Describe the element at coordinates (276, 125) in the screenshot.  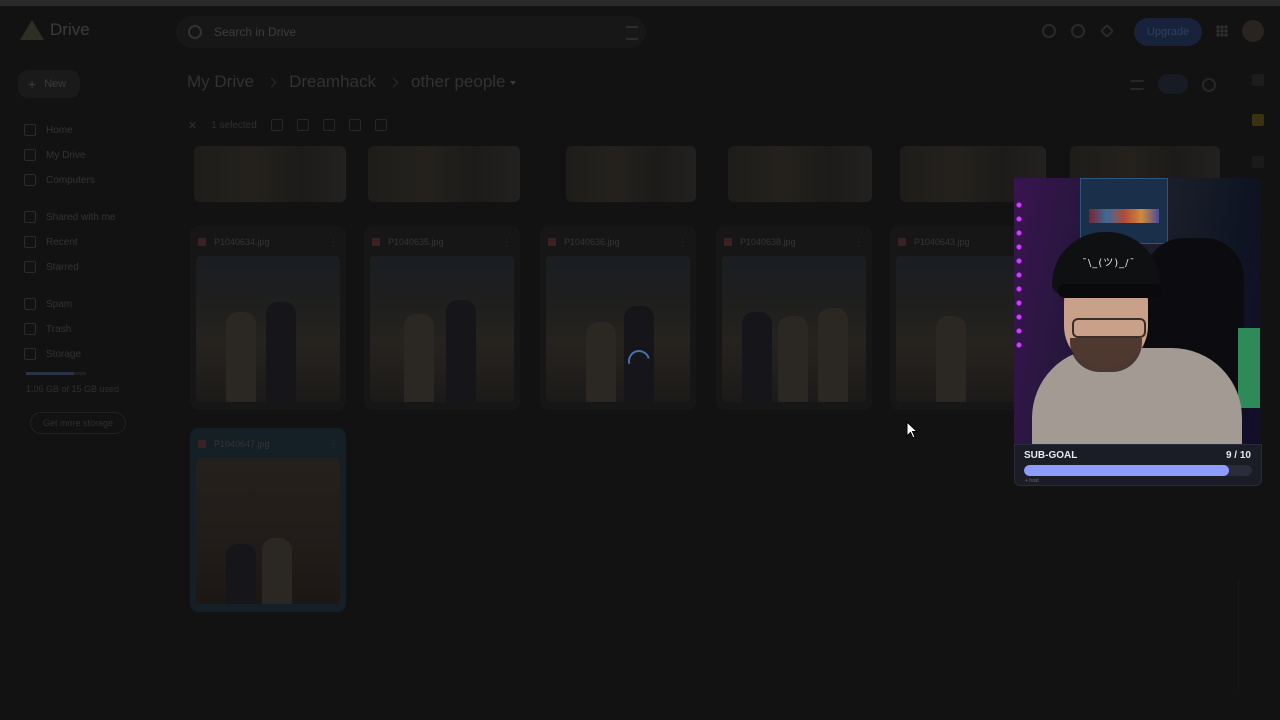
I see `share-icon` at that location.